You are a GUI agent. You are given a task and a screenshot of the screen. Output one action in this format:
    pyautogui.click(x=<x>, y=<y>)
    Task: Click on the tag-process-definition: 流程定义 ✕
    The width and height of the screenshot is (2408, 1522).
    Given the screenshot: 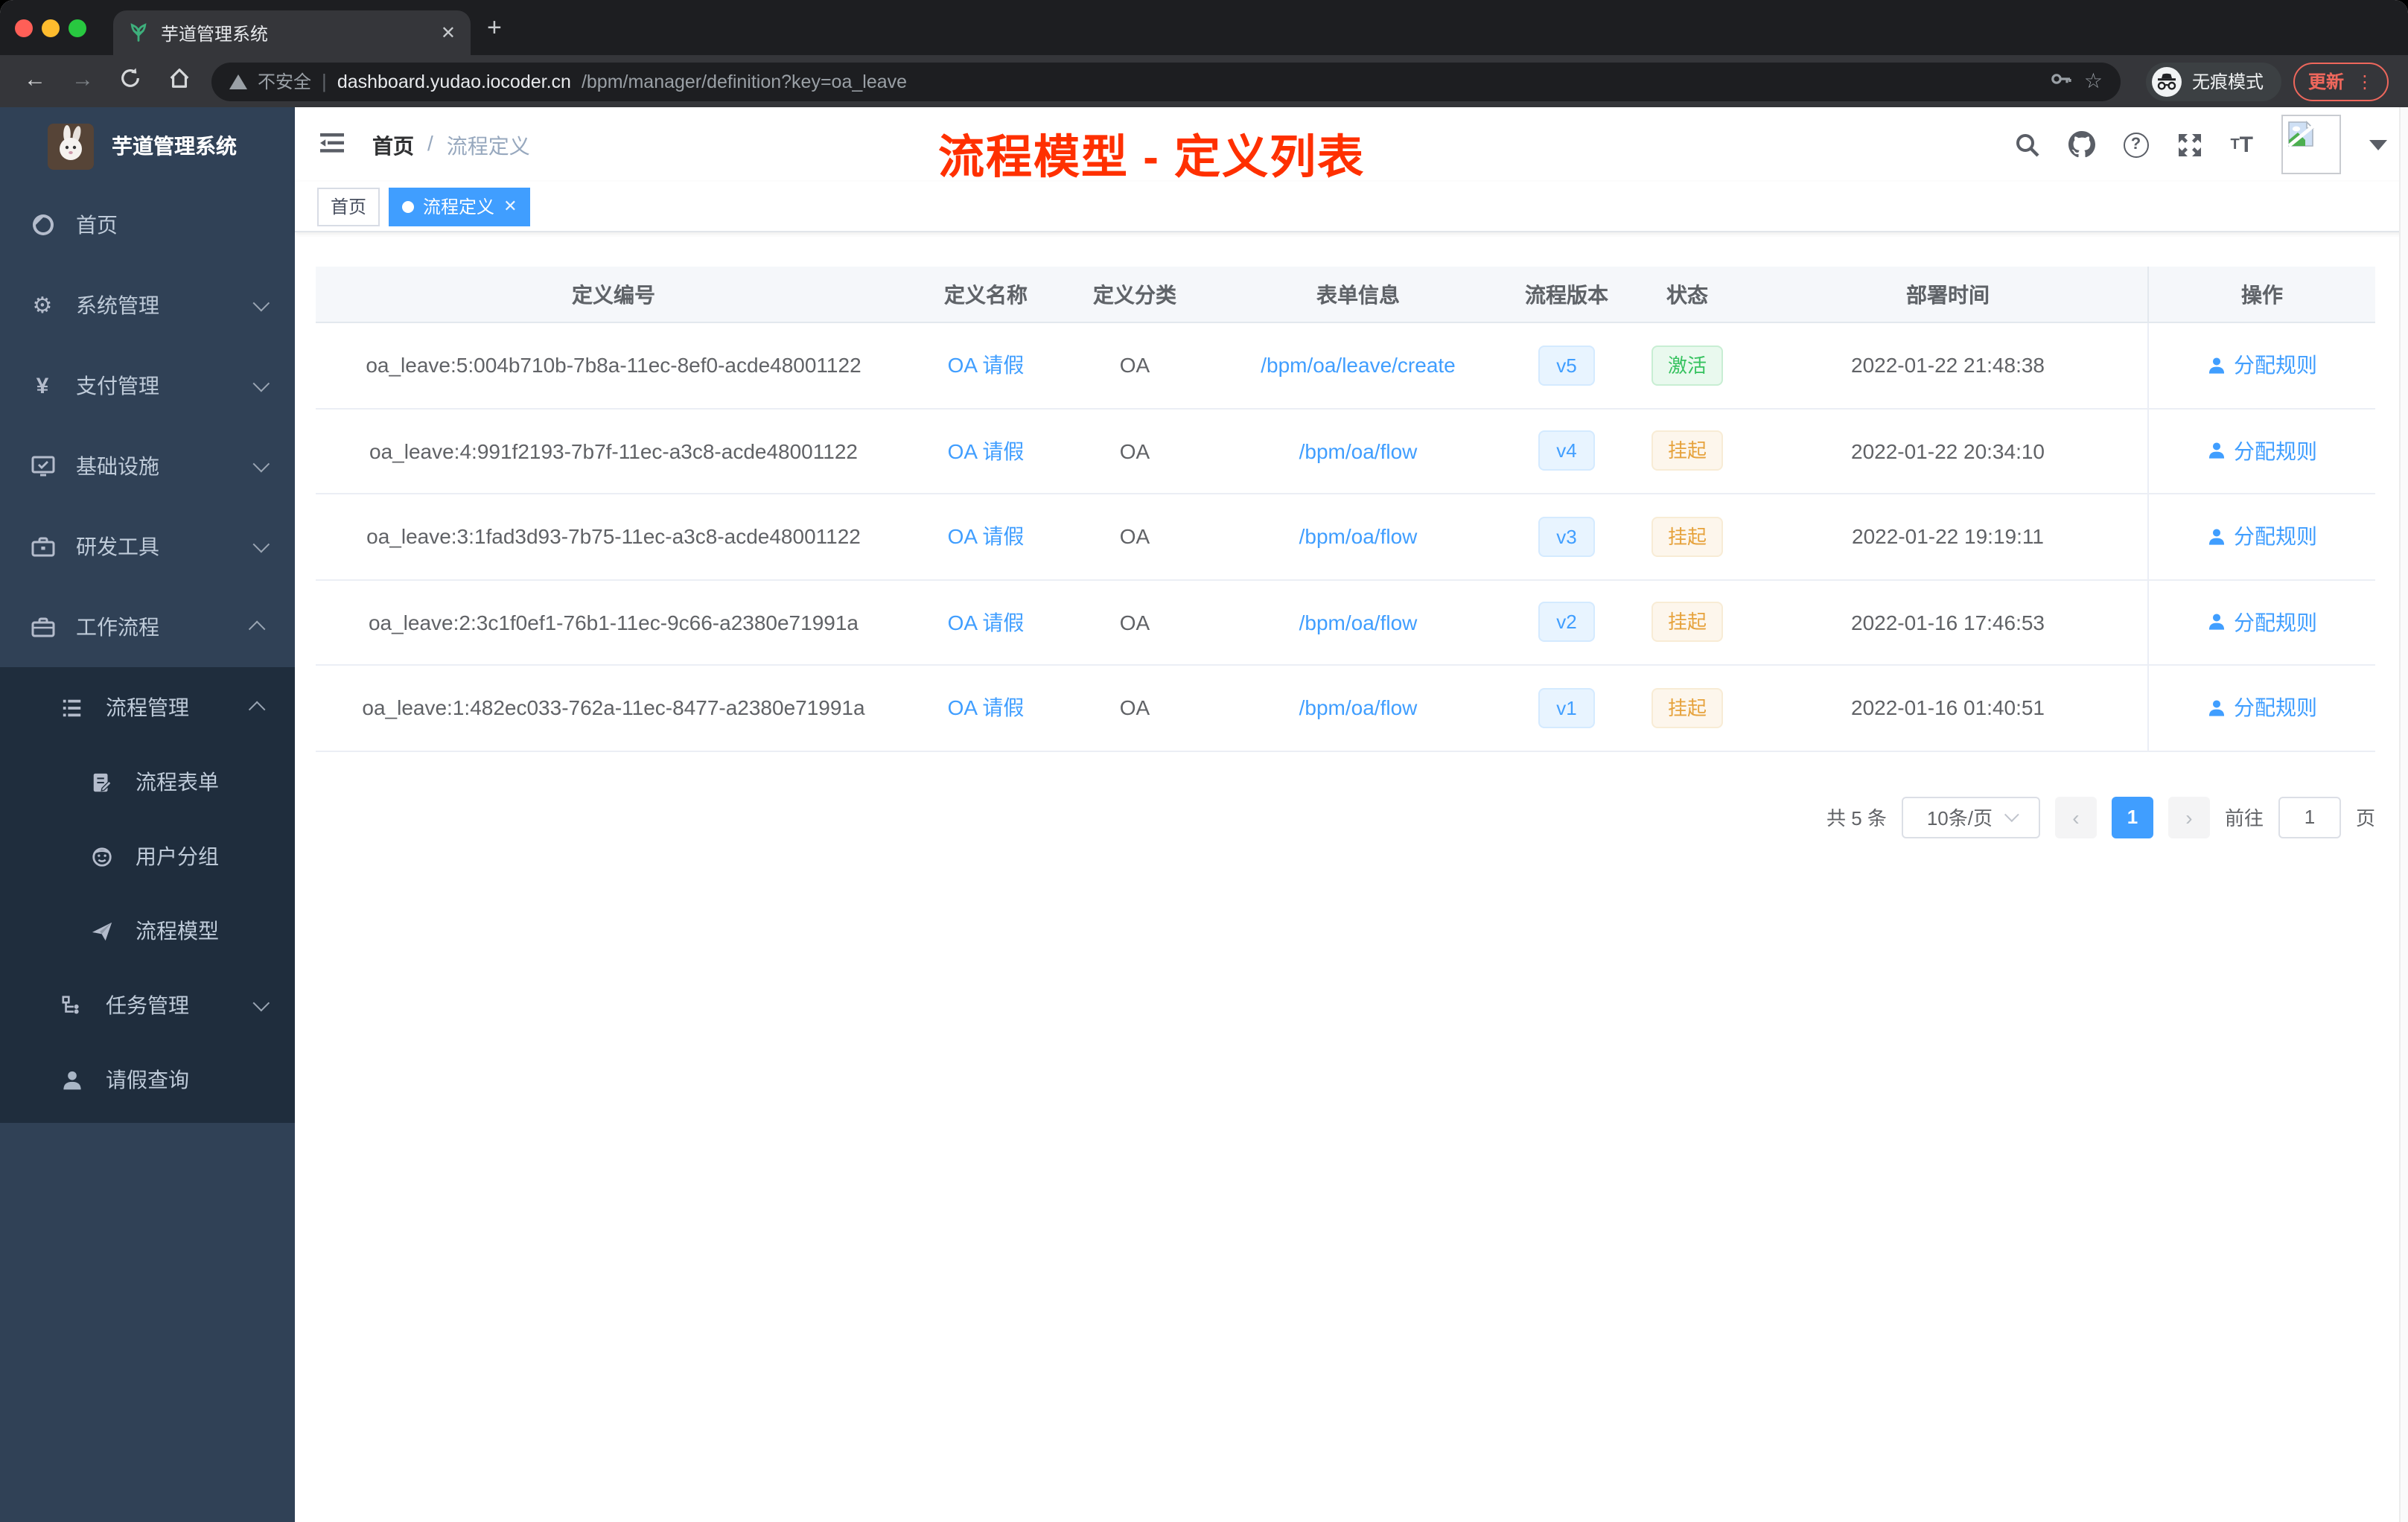 What is the action you would take?
    pyautogui.click(x=460, y=206)
    